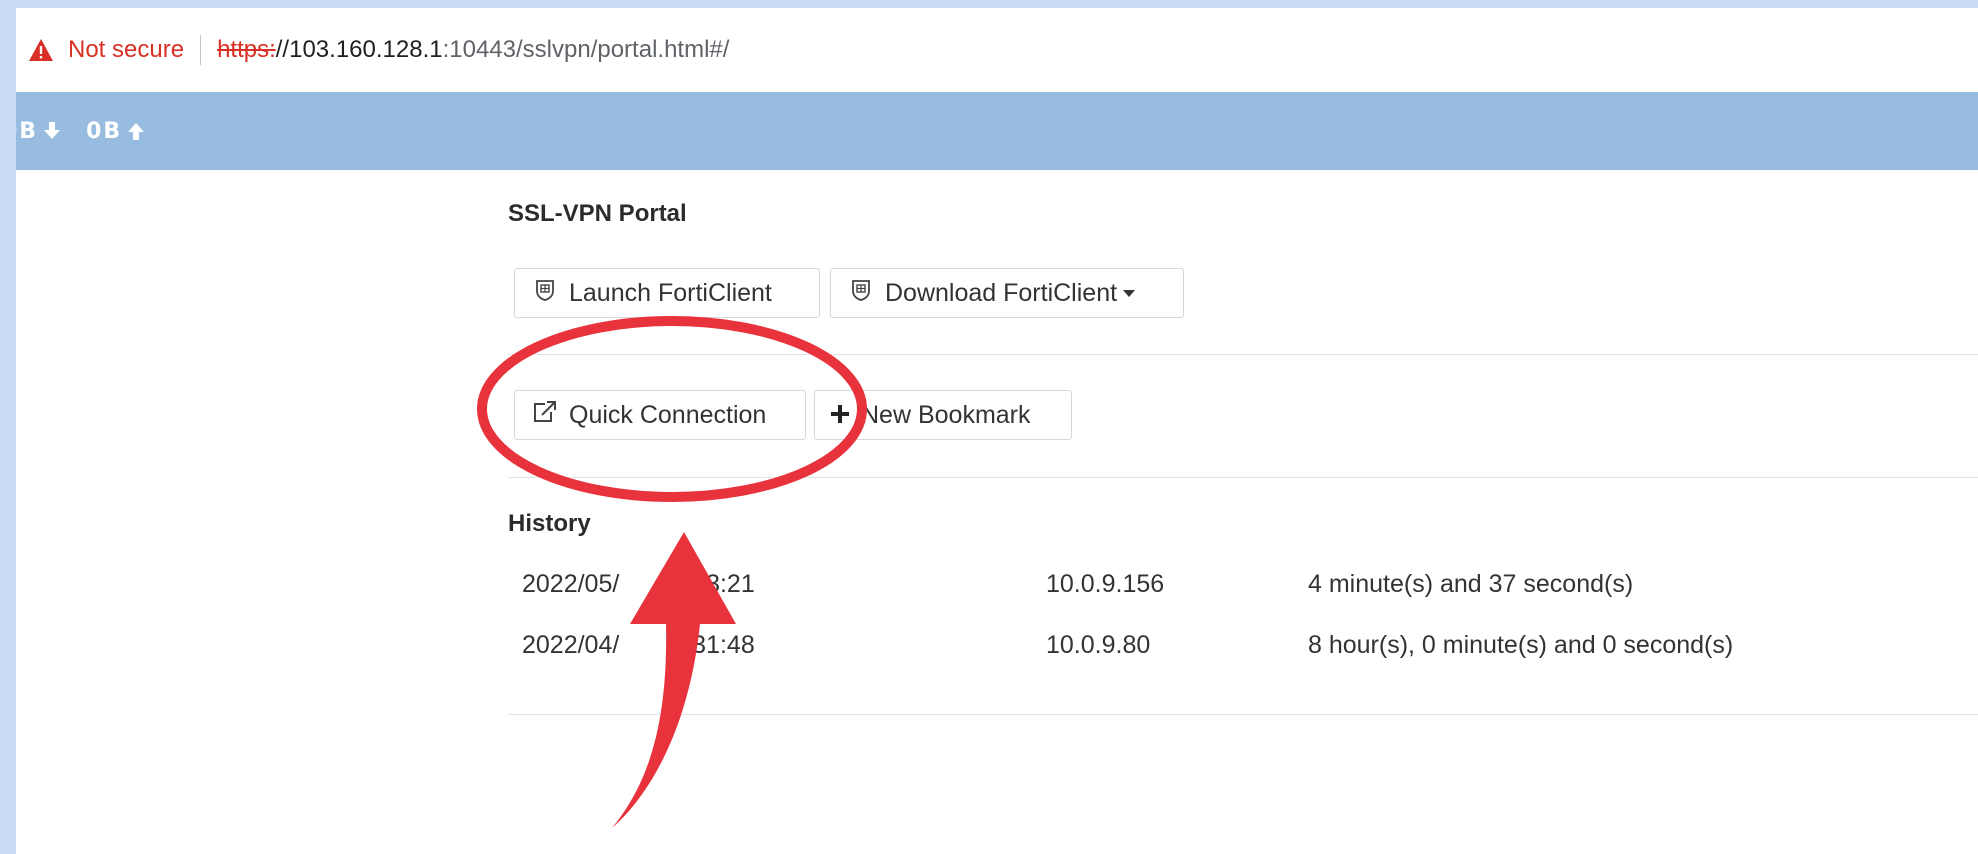 This screenshot has width=1978, height=854. I want to click on download-forticlient-button: Download FortiClient, so click(1007, 293).